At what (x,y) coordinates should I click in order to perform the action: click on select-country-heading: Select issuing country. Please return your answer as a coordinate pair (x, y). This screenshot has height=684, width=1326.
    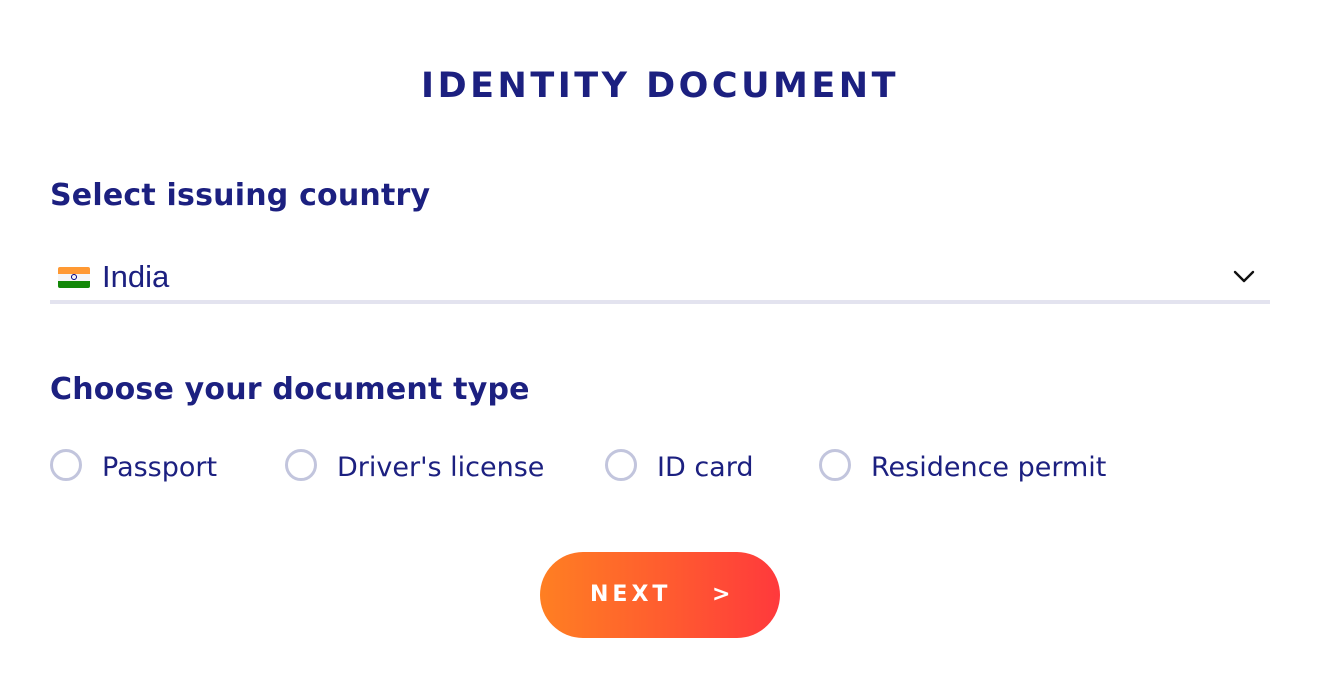
    Looking at the image, I should click on (240, 195).